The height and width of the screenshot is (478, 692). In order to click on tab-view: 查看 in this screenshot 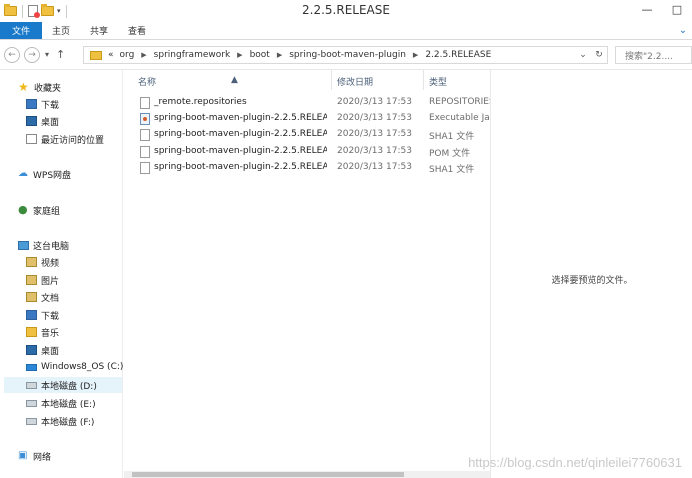, I will do `click(137, 30)`.